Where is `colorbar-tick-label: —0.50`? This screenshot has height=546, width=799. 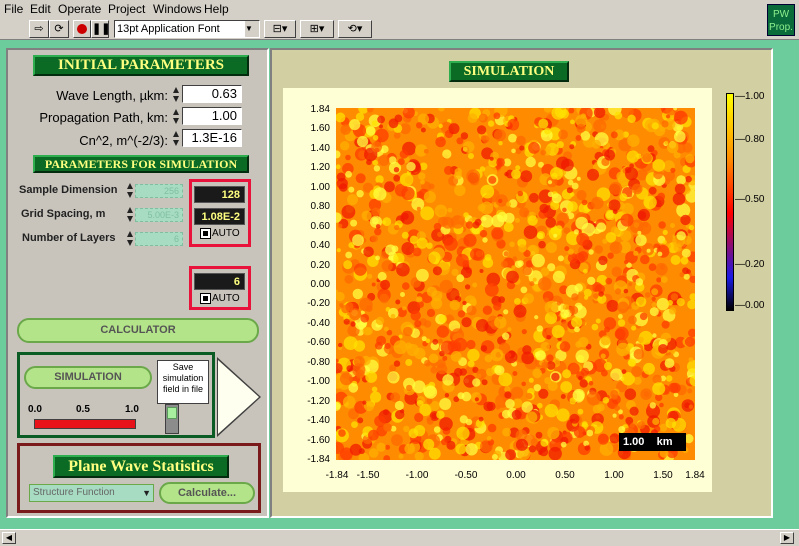
colorbar-tick-label: —0.50 is located at coordinates (750, 199).